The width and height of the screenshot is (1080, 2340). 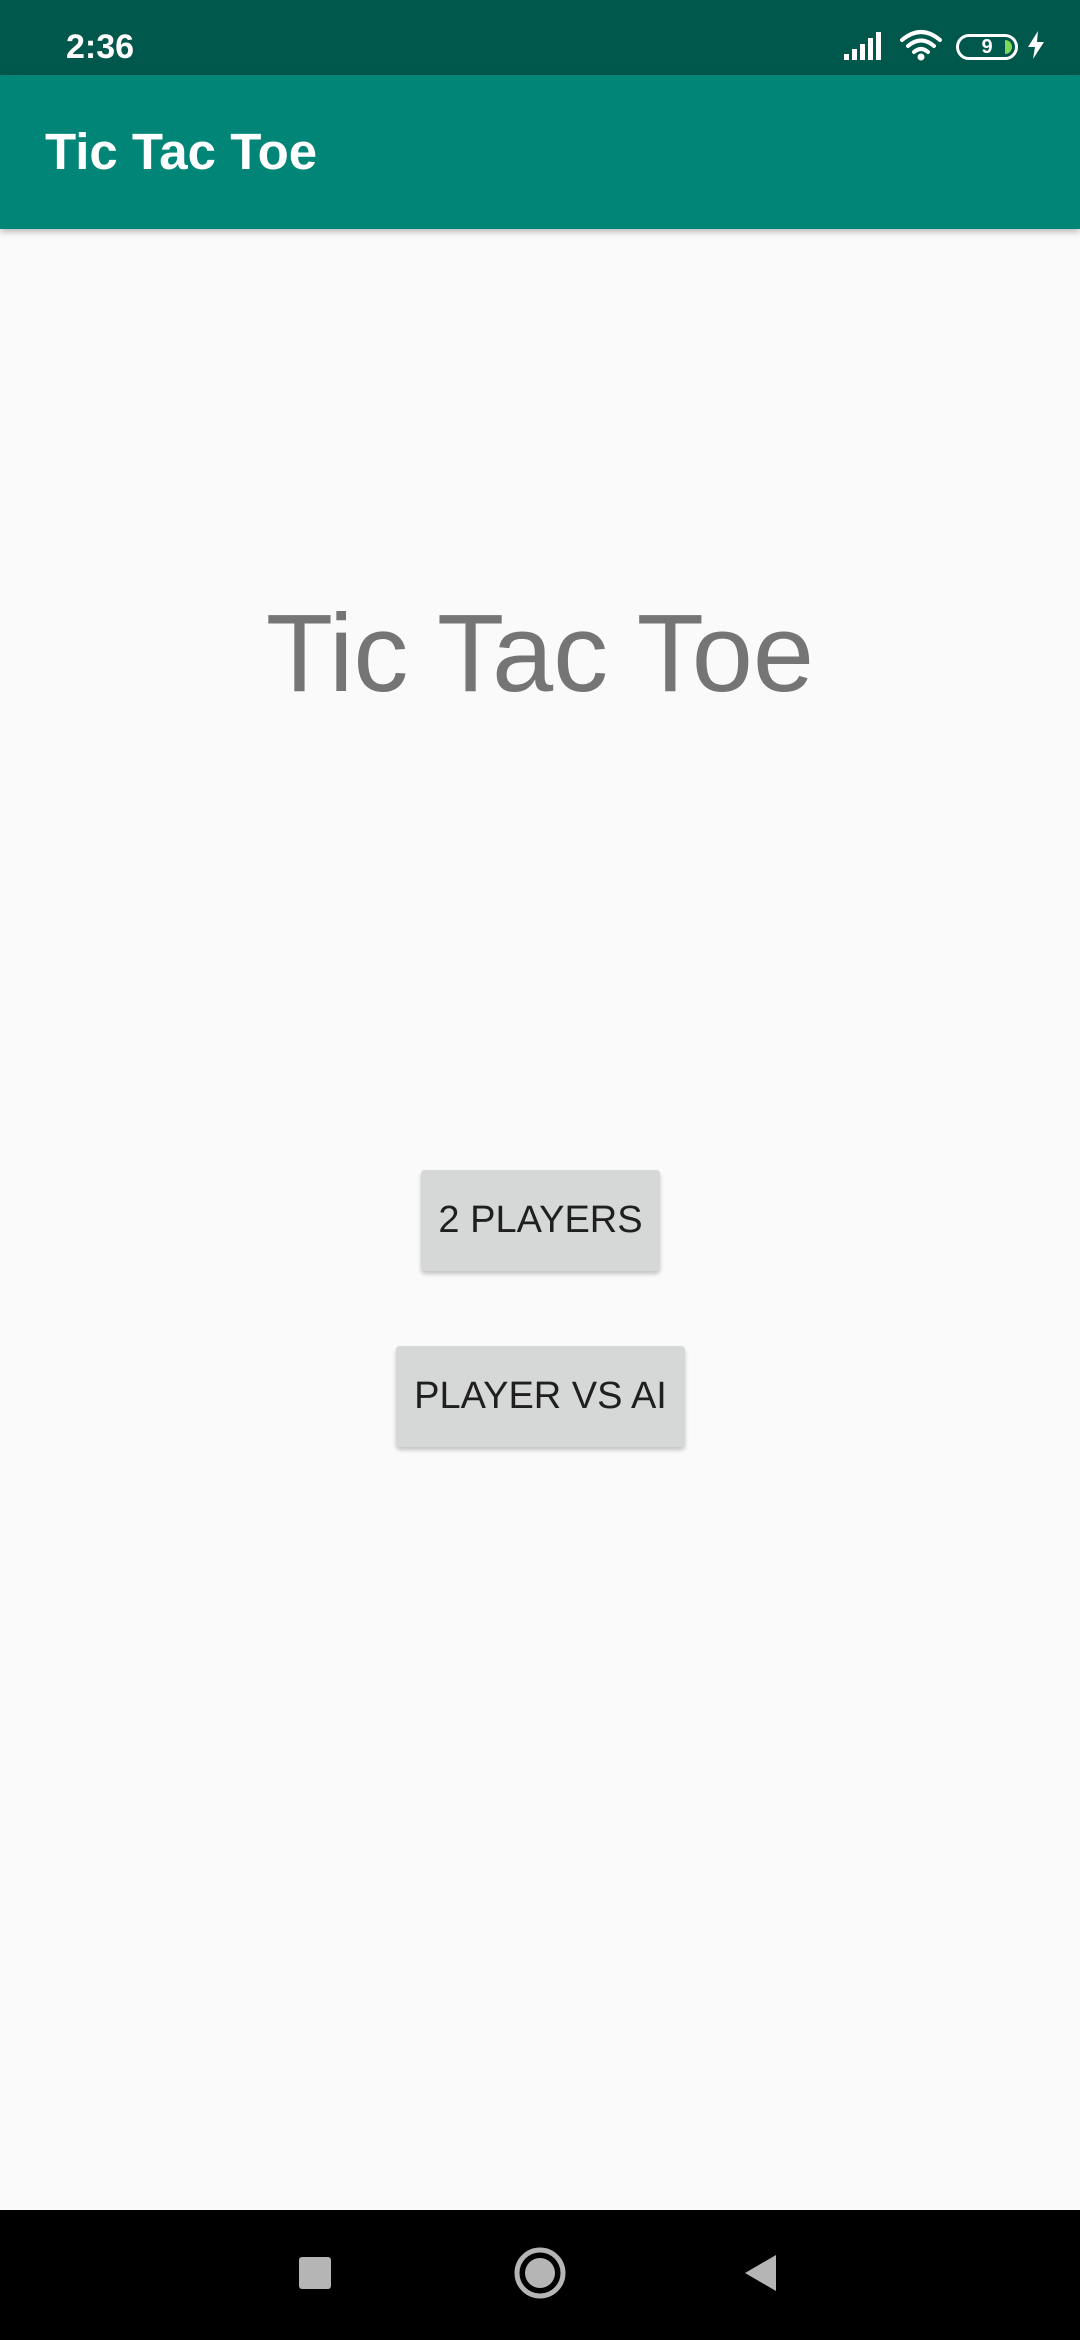 I want to click on back-icon, so click(x=760, y=2275).